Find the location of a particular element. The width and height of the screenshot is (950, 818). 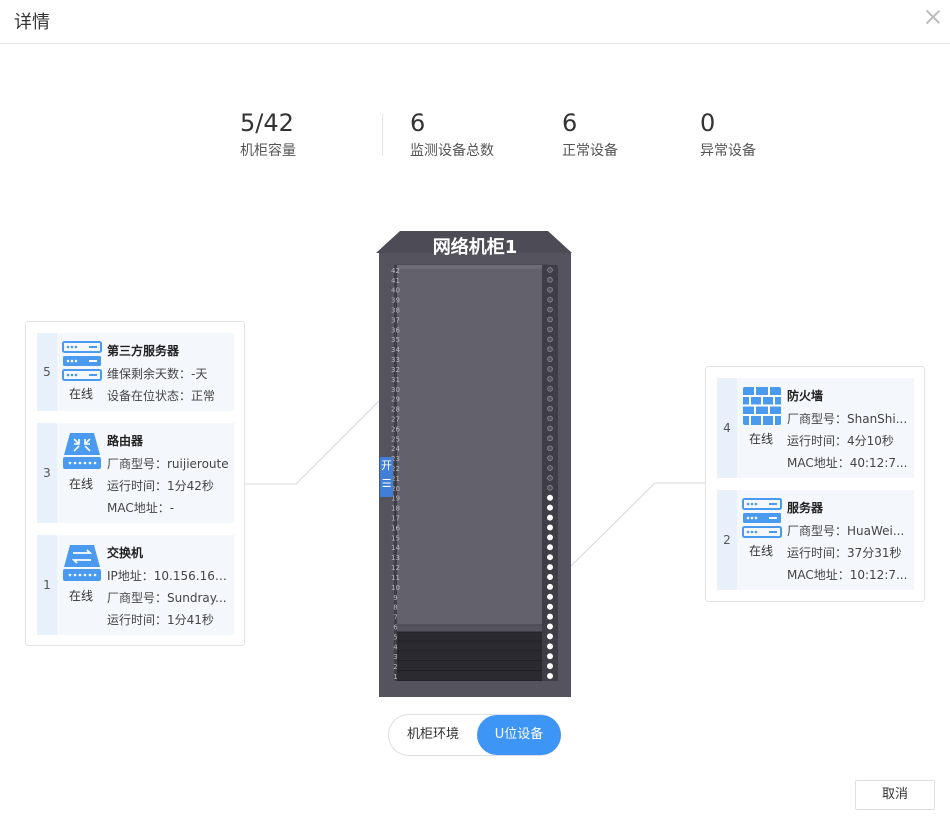

unit-number: 38 is located at coordinates (395, 311).